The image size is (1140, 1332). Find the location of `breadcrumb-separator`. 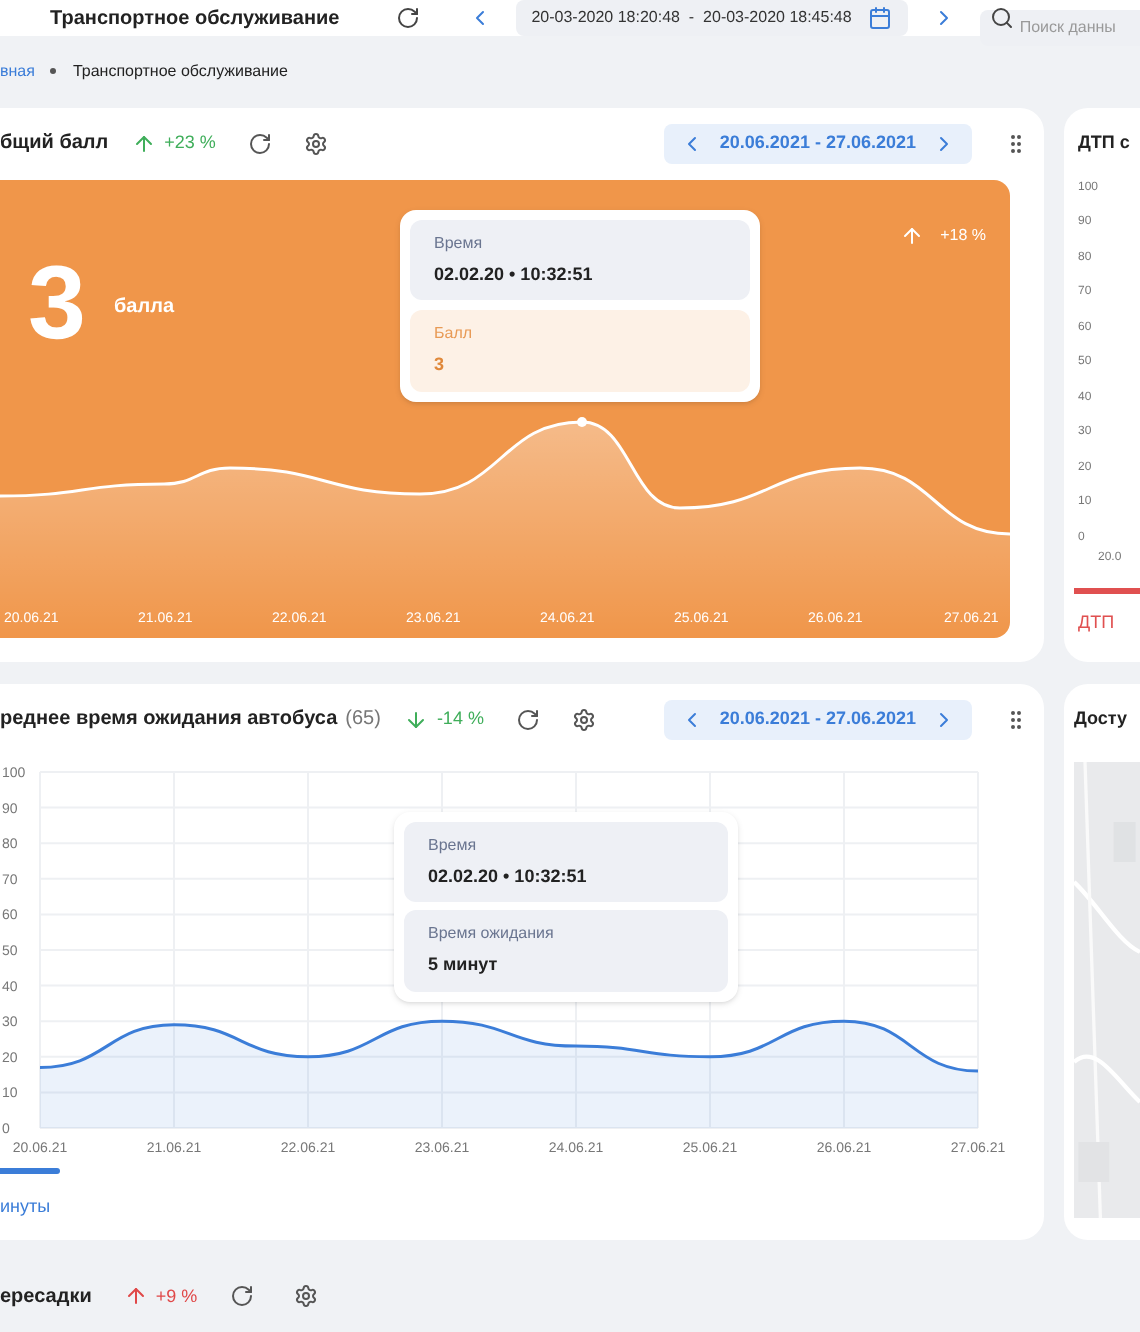

breadcrumb-separator is located at coordinates (53, 71).